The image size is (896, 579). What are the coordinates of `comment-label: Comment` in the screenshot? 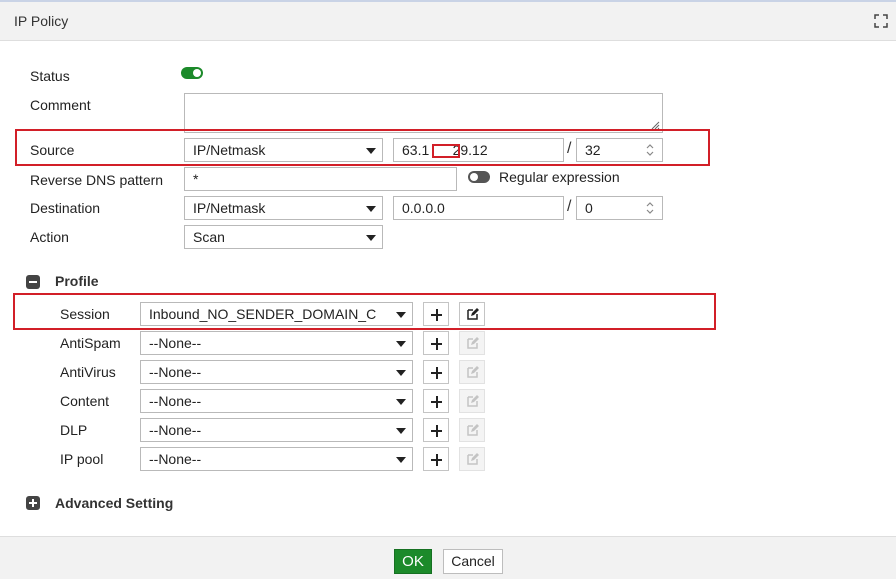 It's located at (60, 105).